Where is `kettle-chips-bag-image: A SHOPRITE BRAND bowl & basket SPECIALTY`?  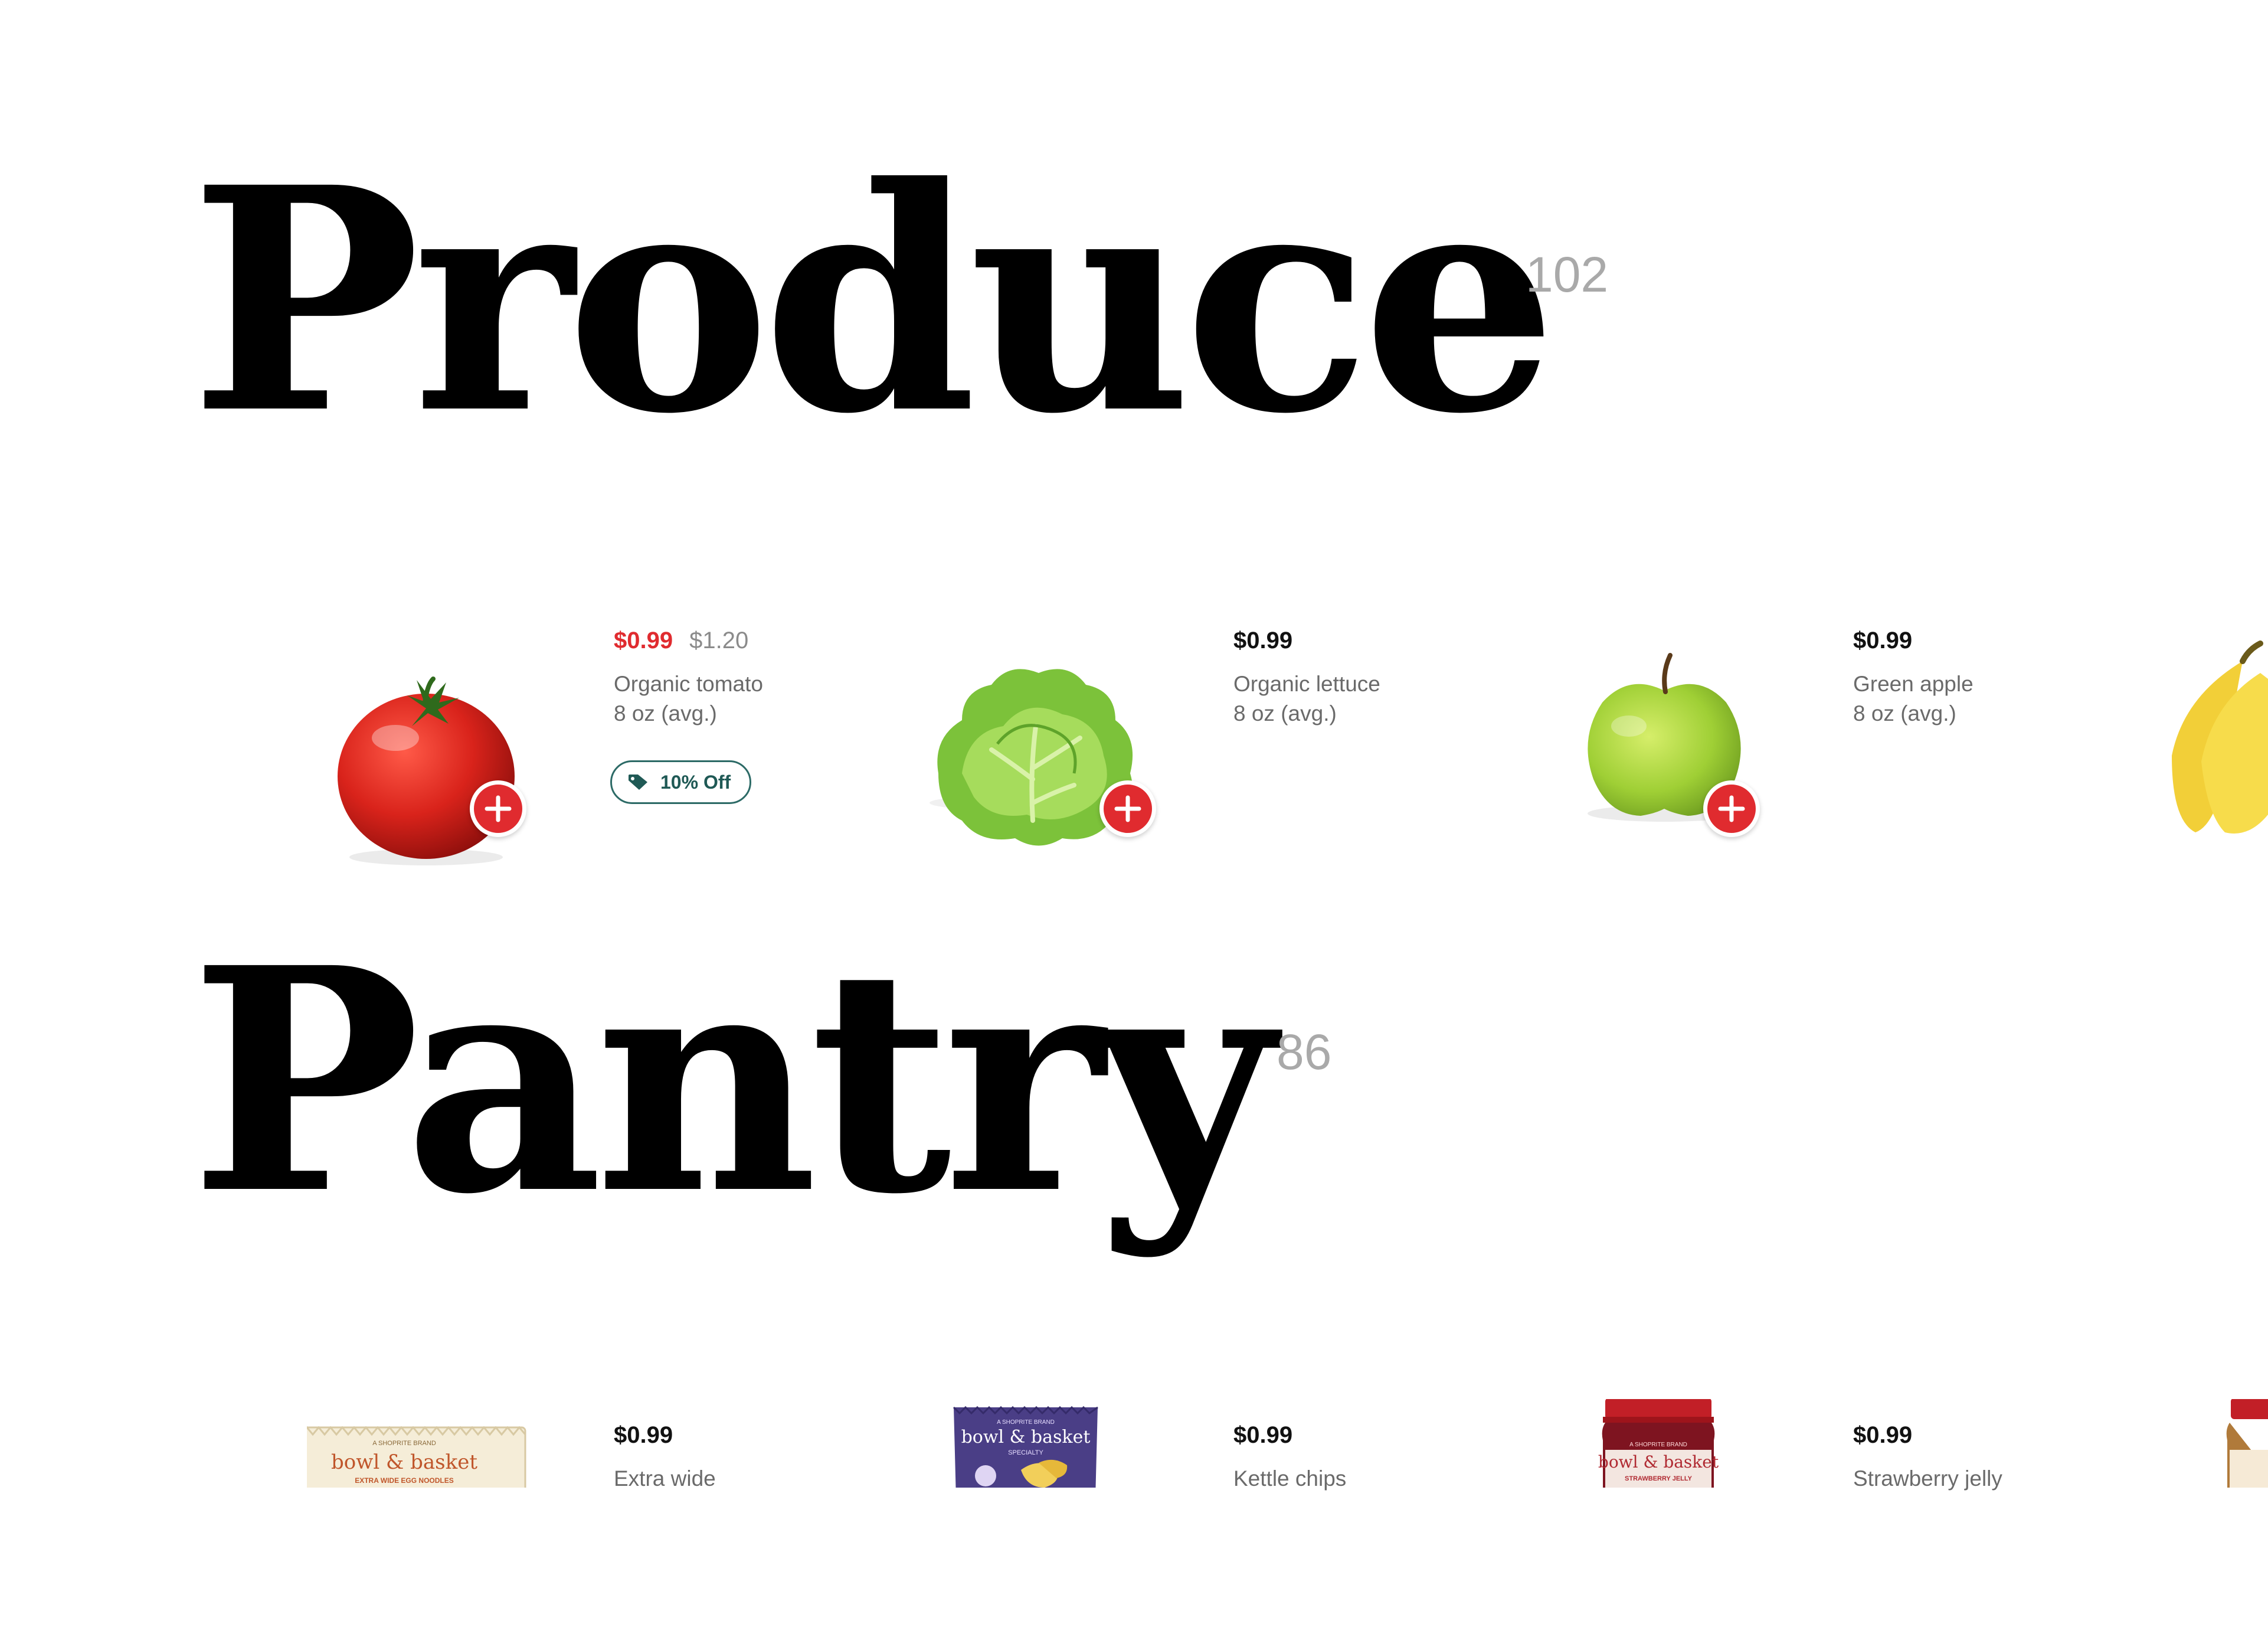
kettle-chips-bag-image: A SHOPRITE BRAND bowl & basket SPECIALTY is located at coordinates (1025, 1447).